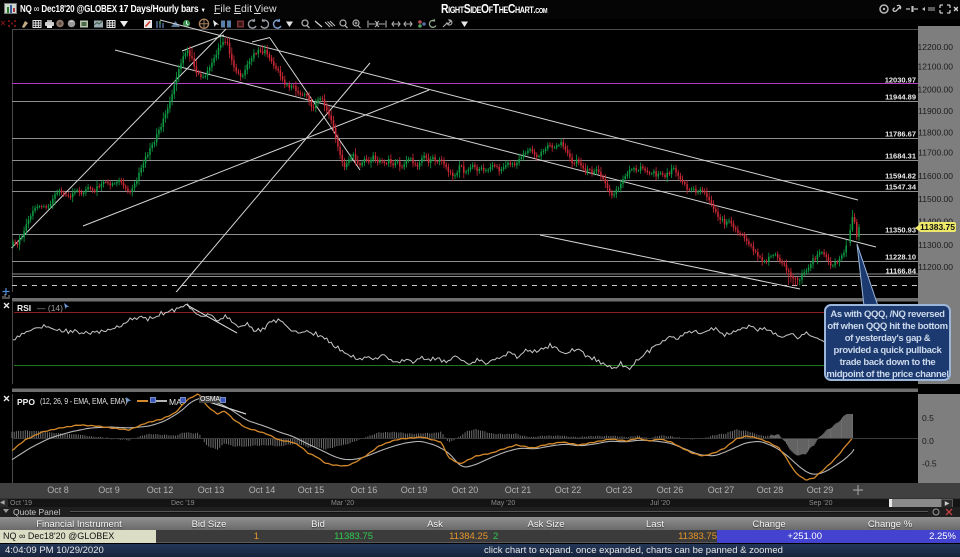  What do you see at coordinates (935, 267) in the screenshot?
I see `svg-text: 11200.00` at bounding box center [935, 267].